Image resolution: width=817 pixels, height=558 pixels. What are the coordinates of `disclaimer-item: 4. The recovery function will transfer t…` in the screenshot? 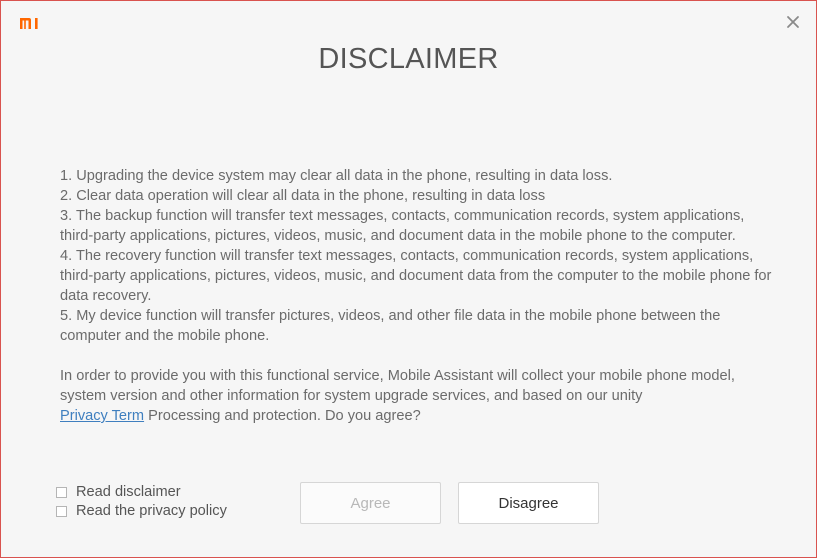 It's located at (416, 276).